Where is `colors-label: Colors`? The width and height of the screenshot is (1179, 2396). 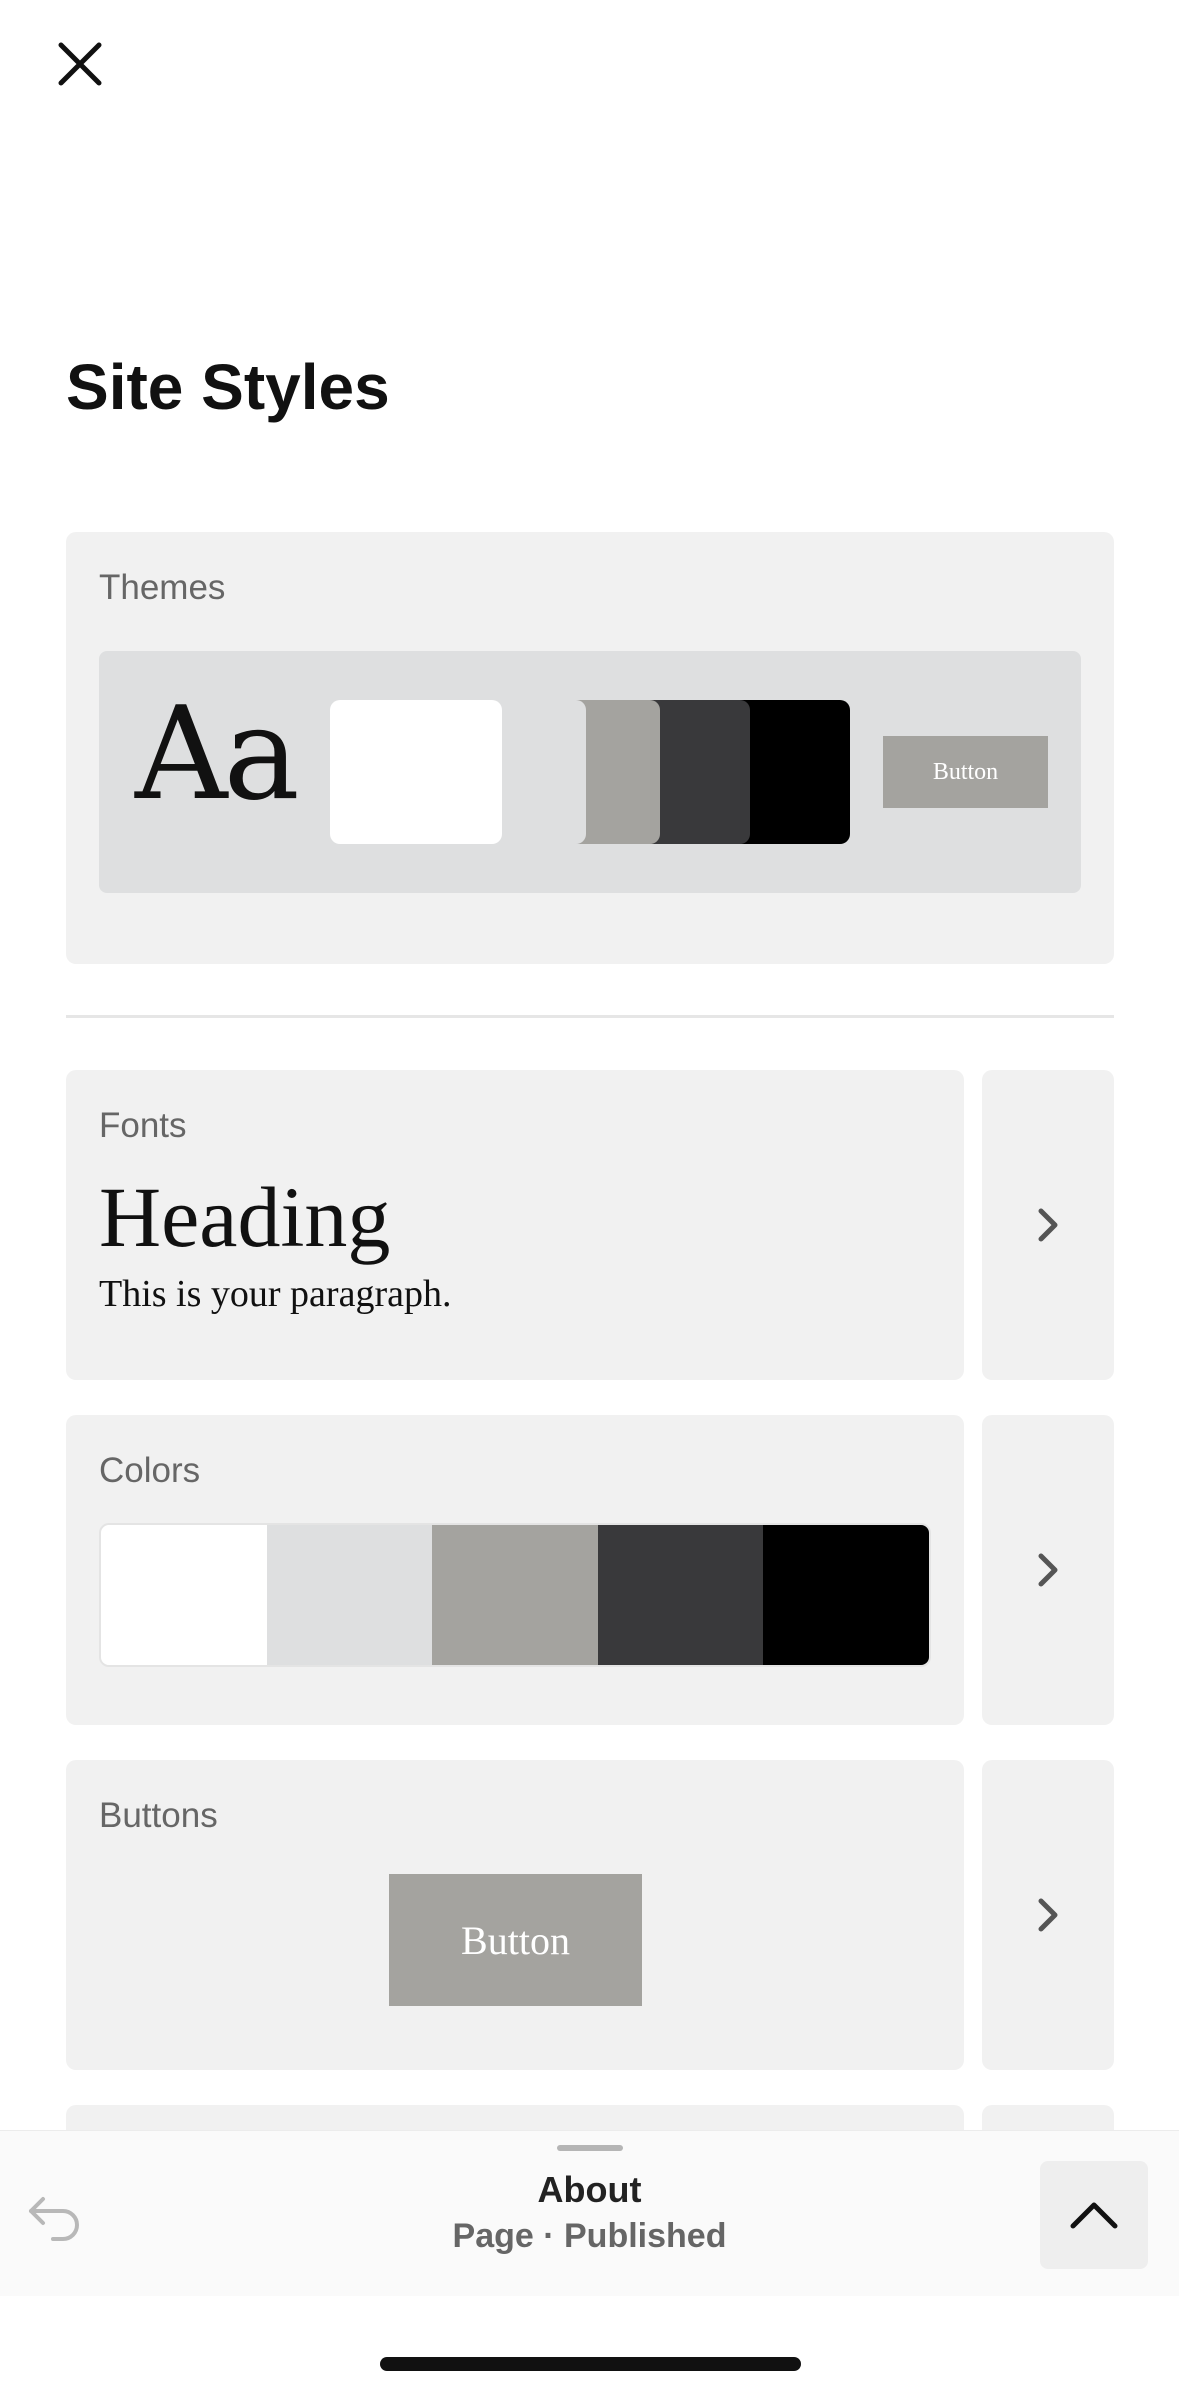 colors-label: Colors is located at coordinates (150, 1470).